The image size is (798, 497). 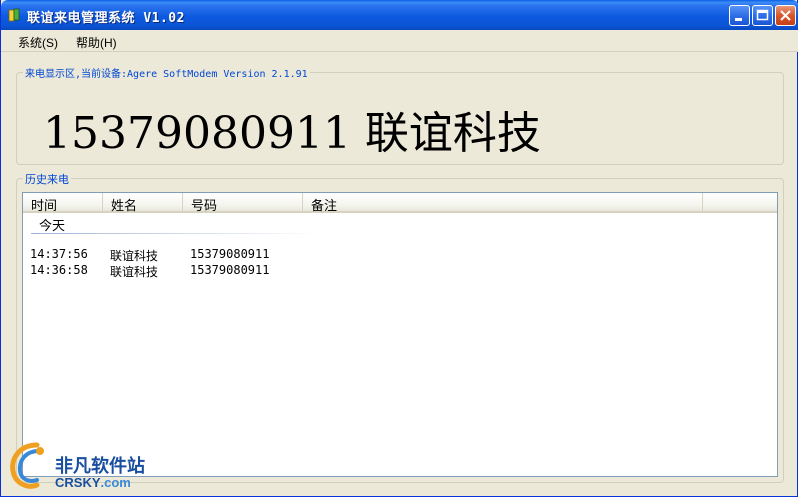 I want to click on title-bar: 联谊来电管理系统 V1.02, so click(x=399, y=15).